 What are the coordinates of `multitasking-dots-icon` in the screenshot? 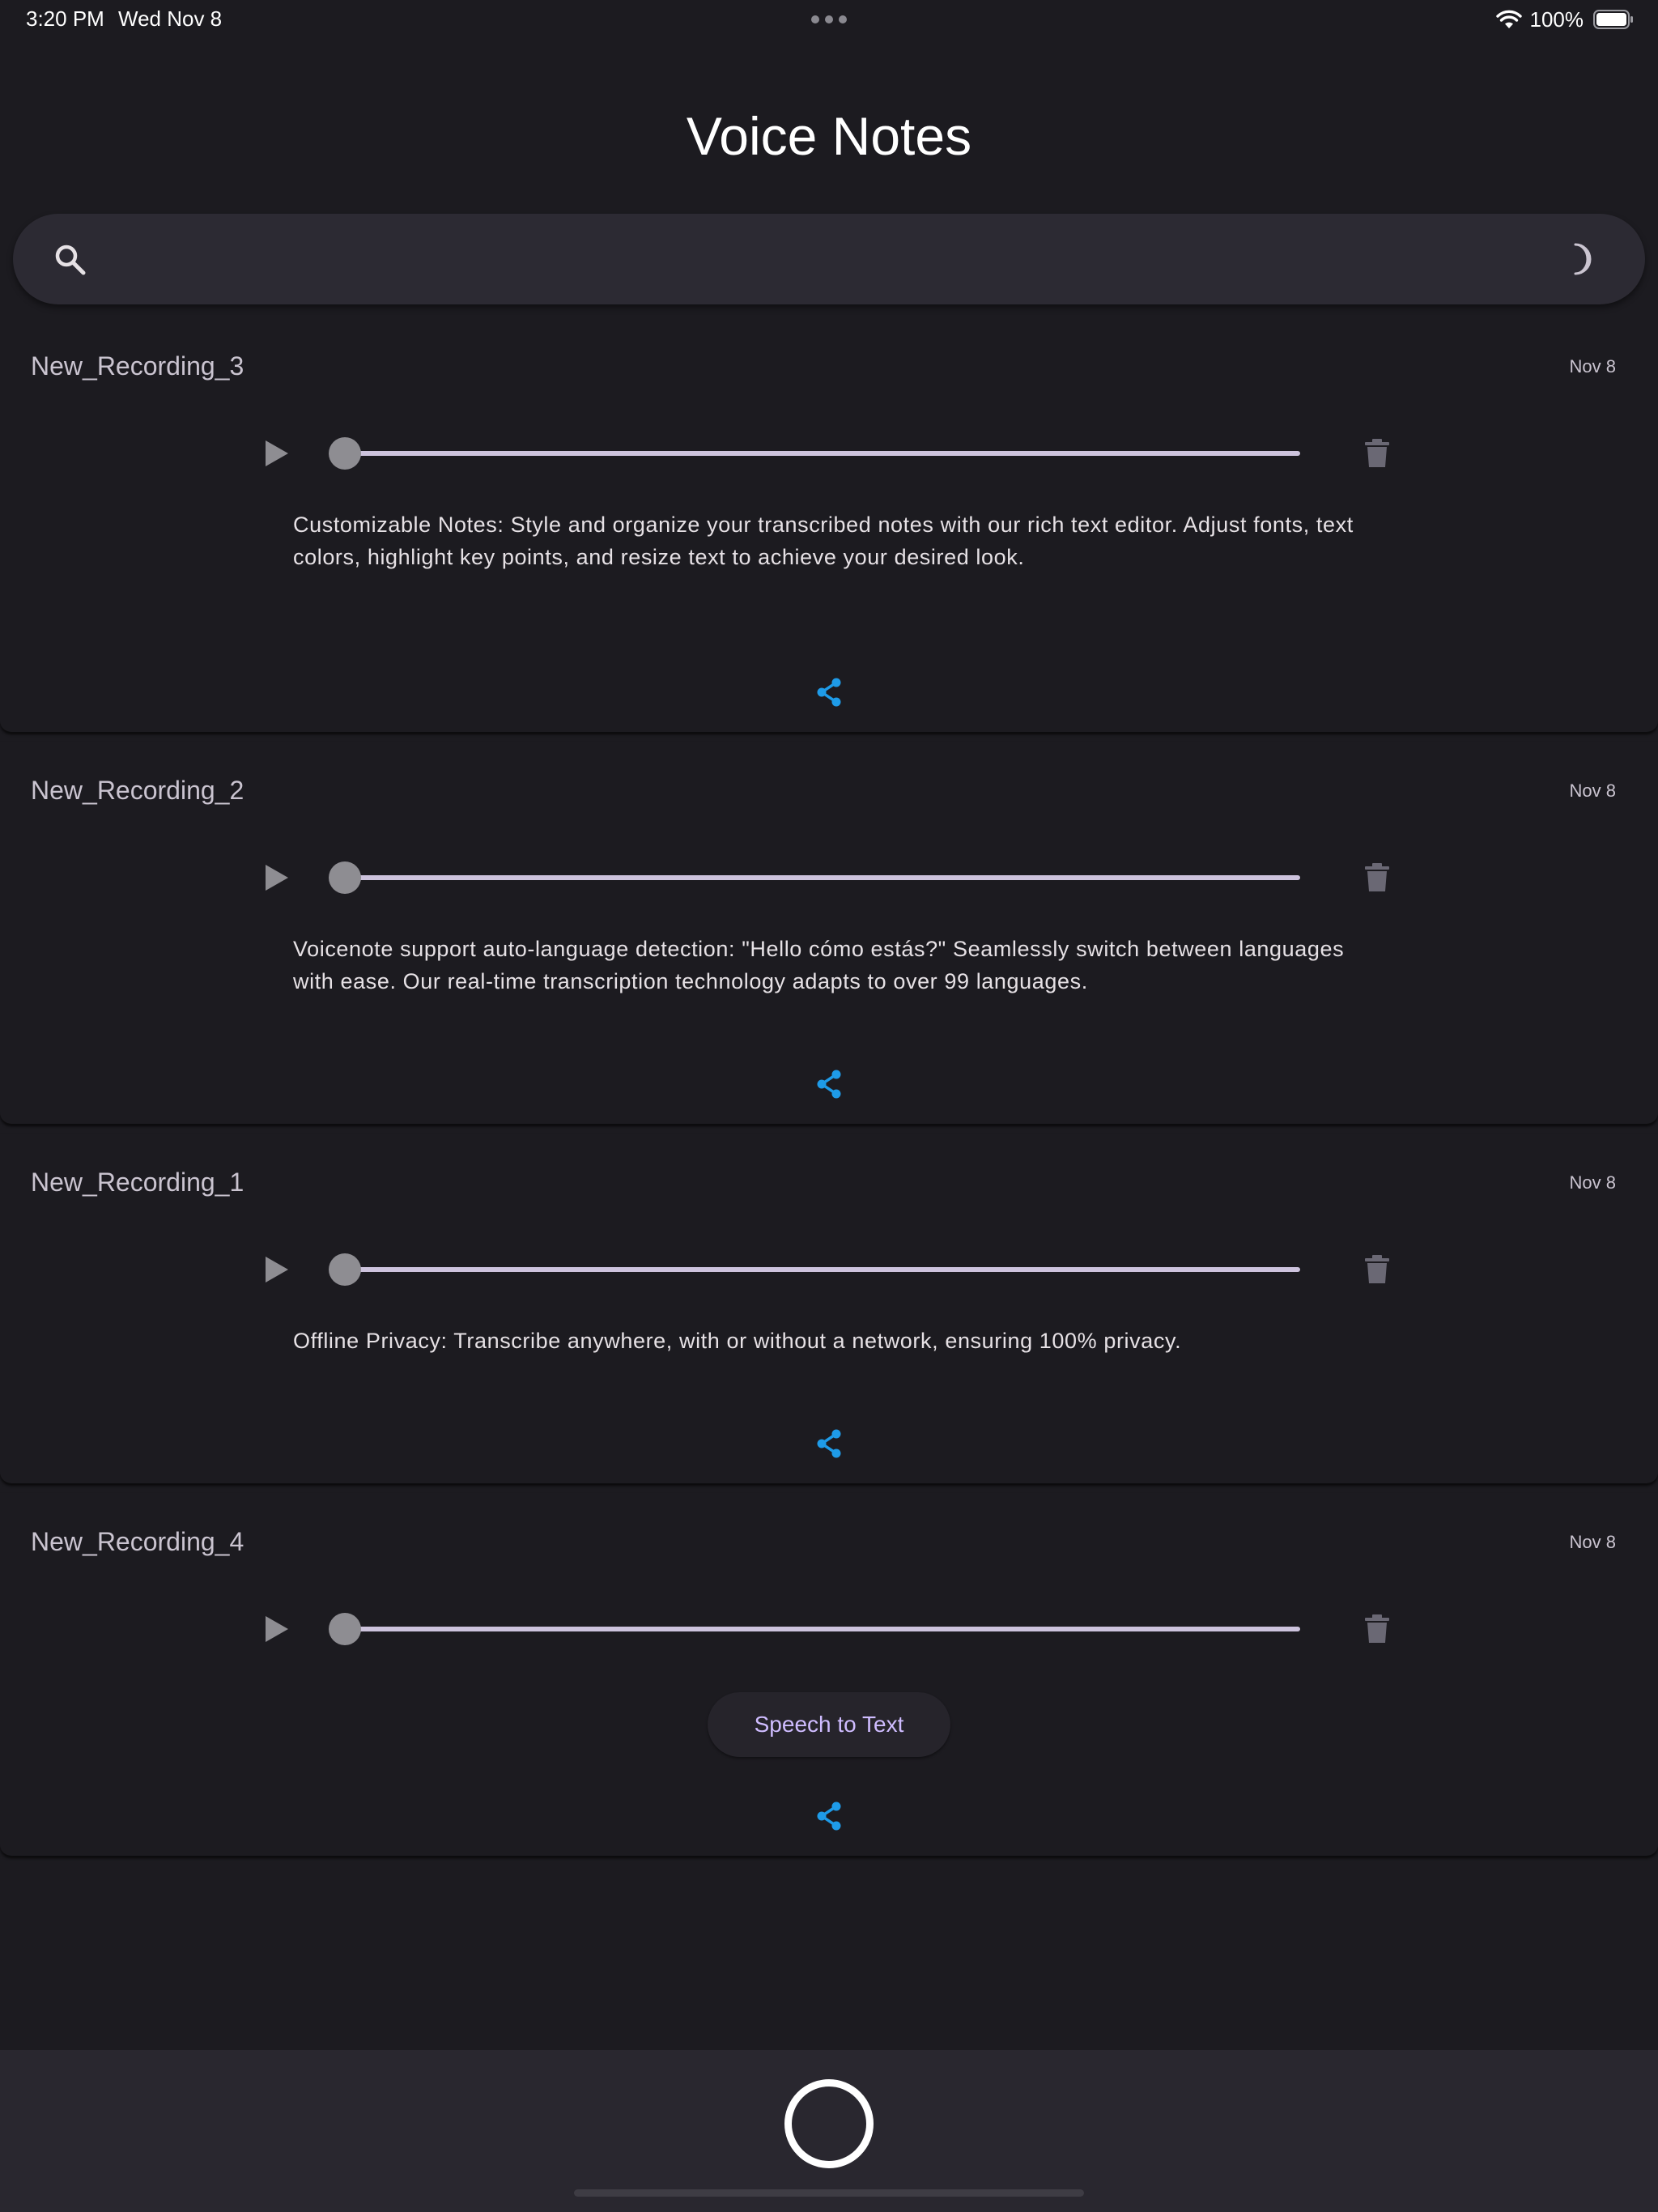 It's located at (829, 19).